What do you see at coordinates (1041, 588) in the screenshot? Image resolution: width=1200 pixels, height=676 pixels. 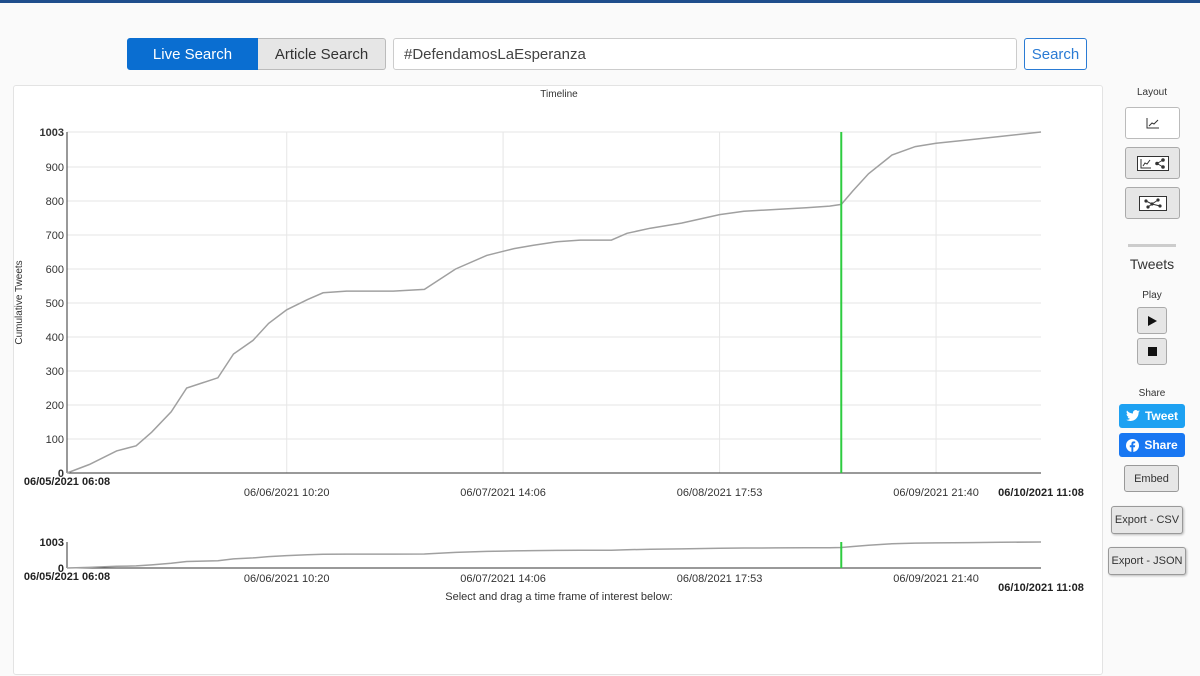 I see `overview-x-end-label: 06/10/2021 11:08` at bounding box center [1041, 588].